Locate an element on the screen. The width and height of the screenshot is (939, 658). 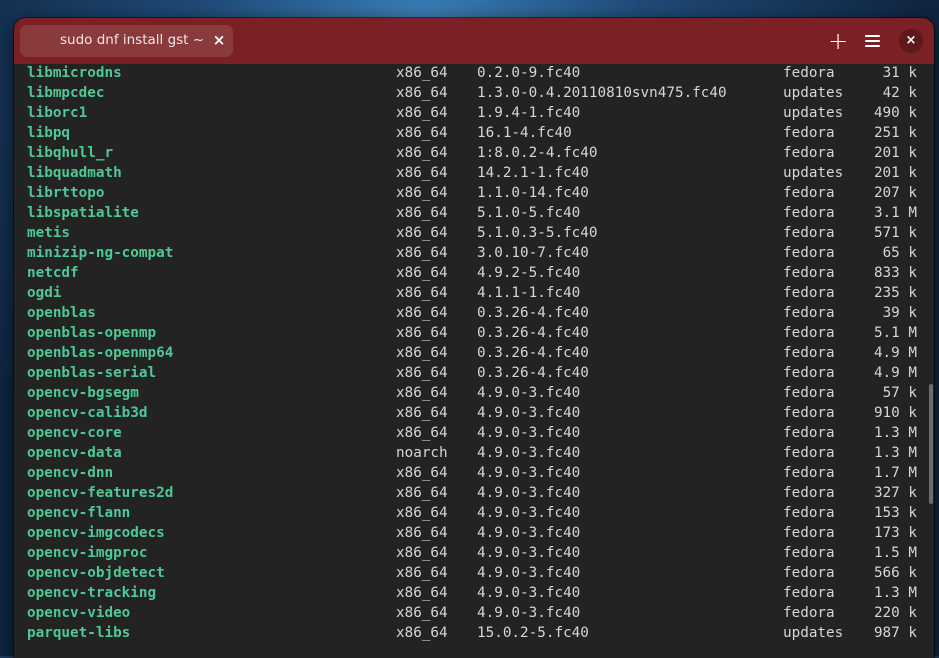
tab-close-icon: × is located at coordinates (219, 40).